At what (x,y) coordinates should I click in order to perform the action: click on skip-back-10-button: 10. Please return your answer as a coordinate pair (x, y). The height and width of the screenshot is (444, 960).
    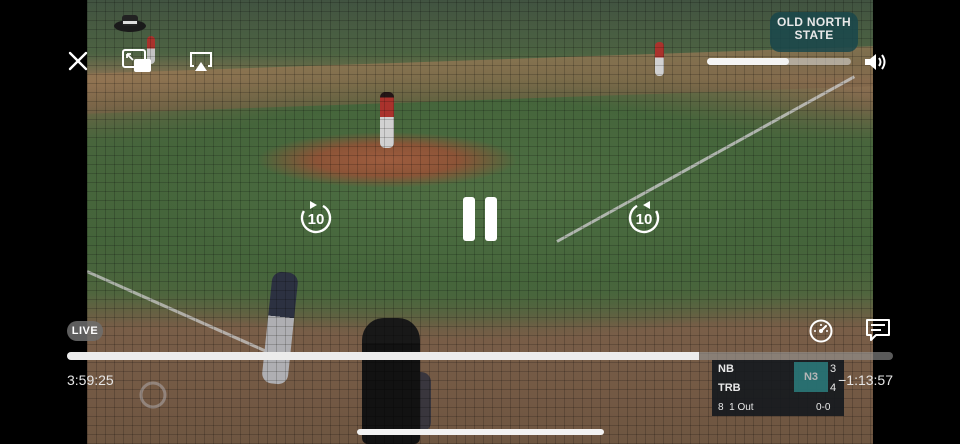
    Looking at the image, I should click on (316, 218).